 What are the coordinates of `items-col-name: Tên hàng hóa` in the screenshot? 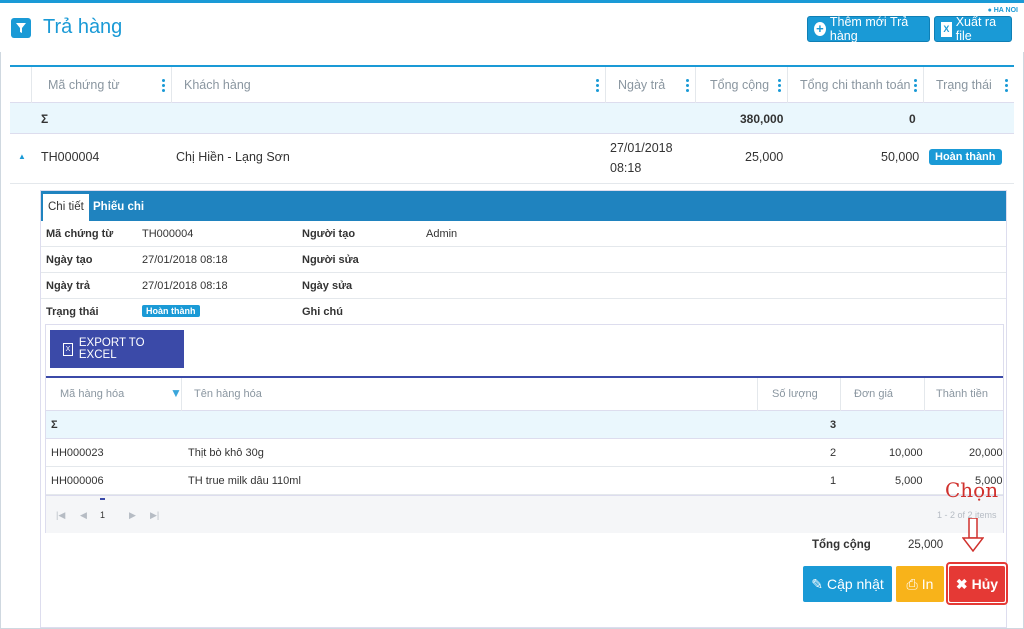 It's located at (228, 394).